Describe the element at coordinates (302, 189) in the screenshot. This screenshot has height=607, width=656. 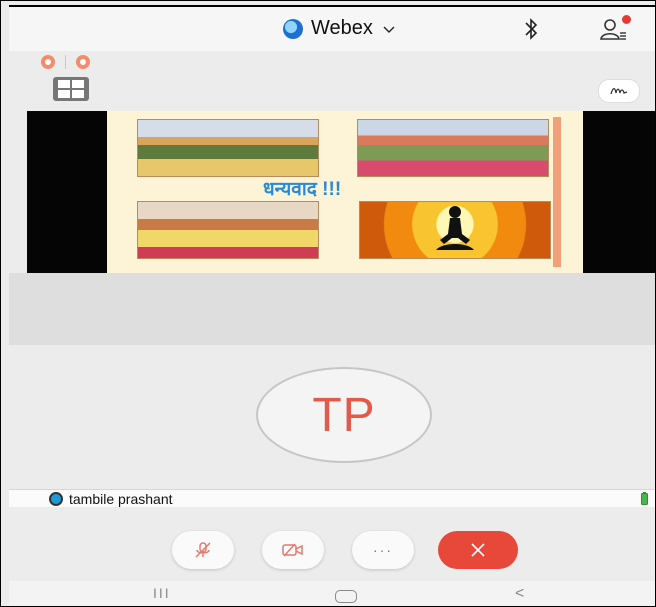
I see `slide-thanks-text: धन्यवाद !!!` at that location.